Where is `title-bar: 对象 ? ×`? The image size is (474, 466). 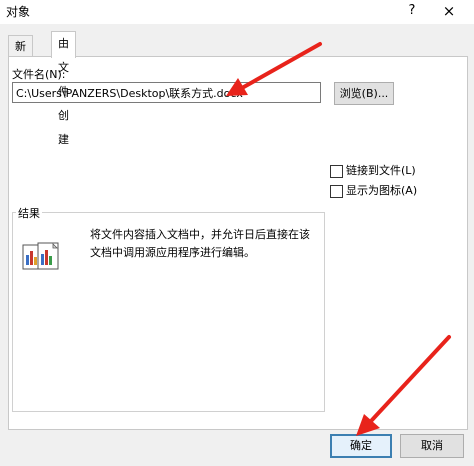 title-bar: 对象 ? × is located at coordinates (237, 12).